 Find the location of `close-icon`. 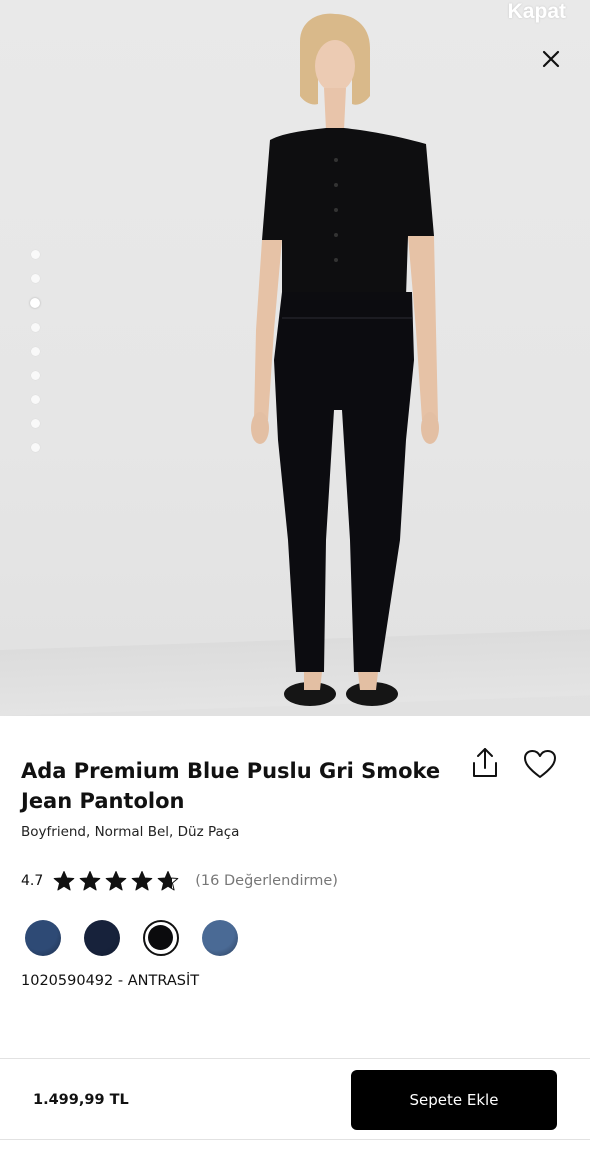

close-icon is located at coordinates (551, 59).